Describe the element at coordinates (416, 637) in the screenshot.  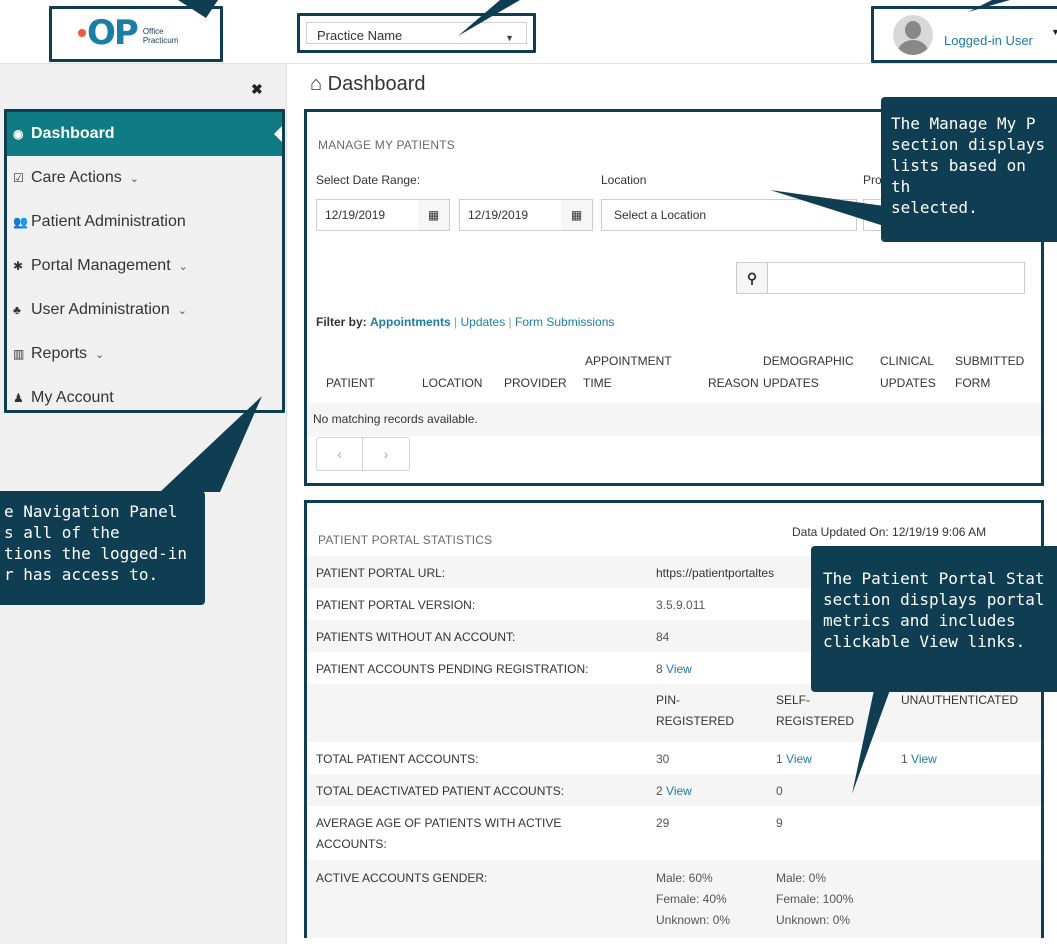
I see `no-account-label: PATIENTS WITHOUT AN ACCOUNT:` at that location.